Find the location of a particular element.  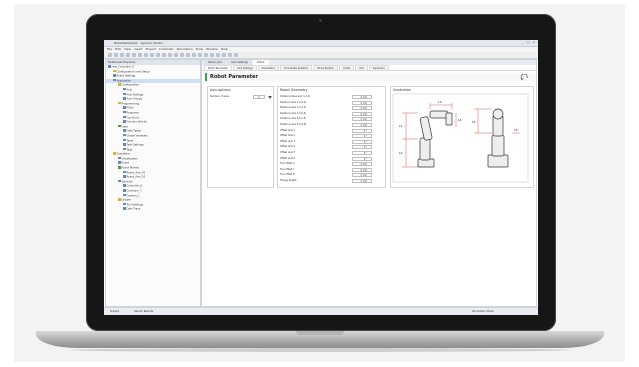

maximize-button: □ is located at coordinates (528, 42).